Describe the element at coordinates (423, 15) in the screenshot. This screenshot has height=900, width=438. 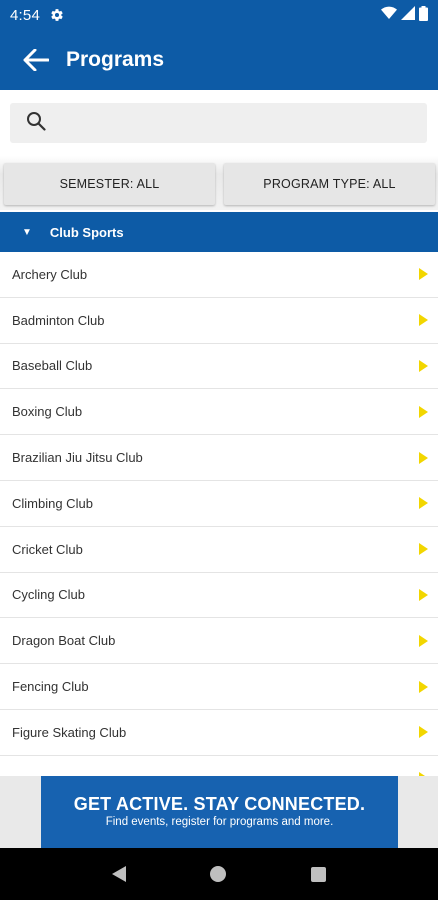
I see `battery-icon` at that location.